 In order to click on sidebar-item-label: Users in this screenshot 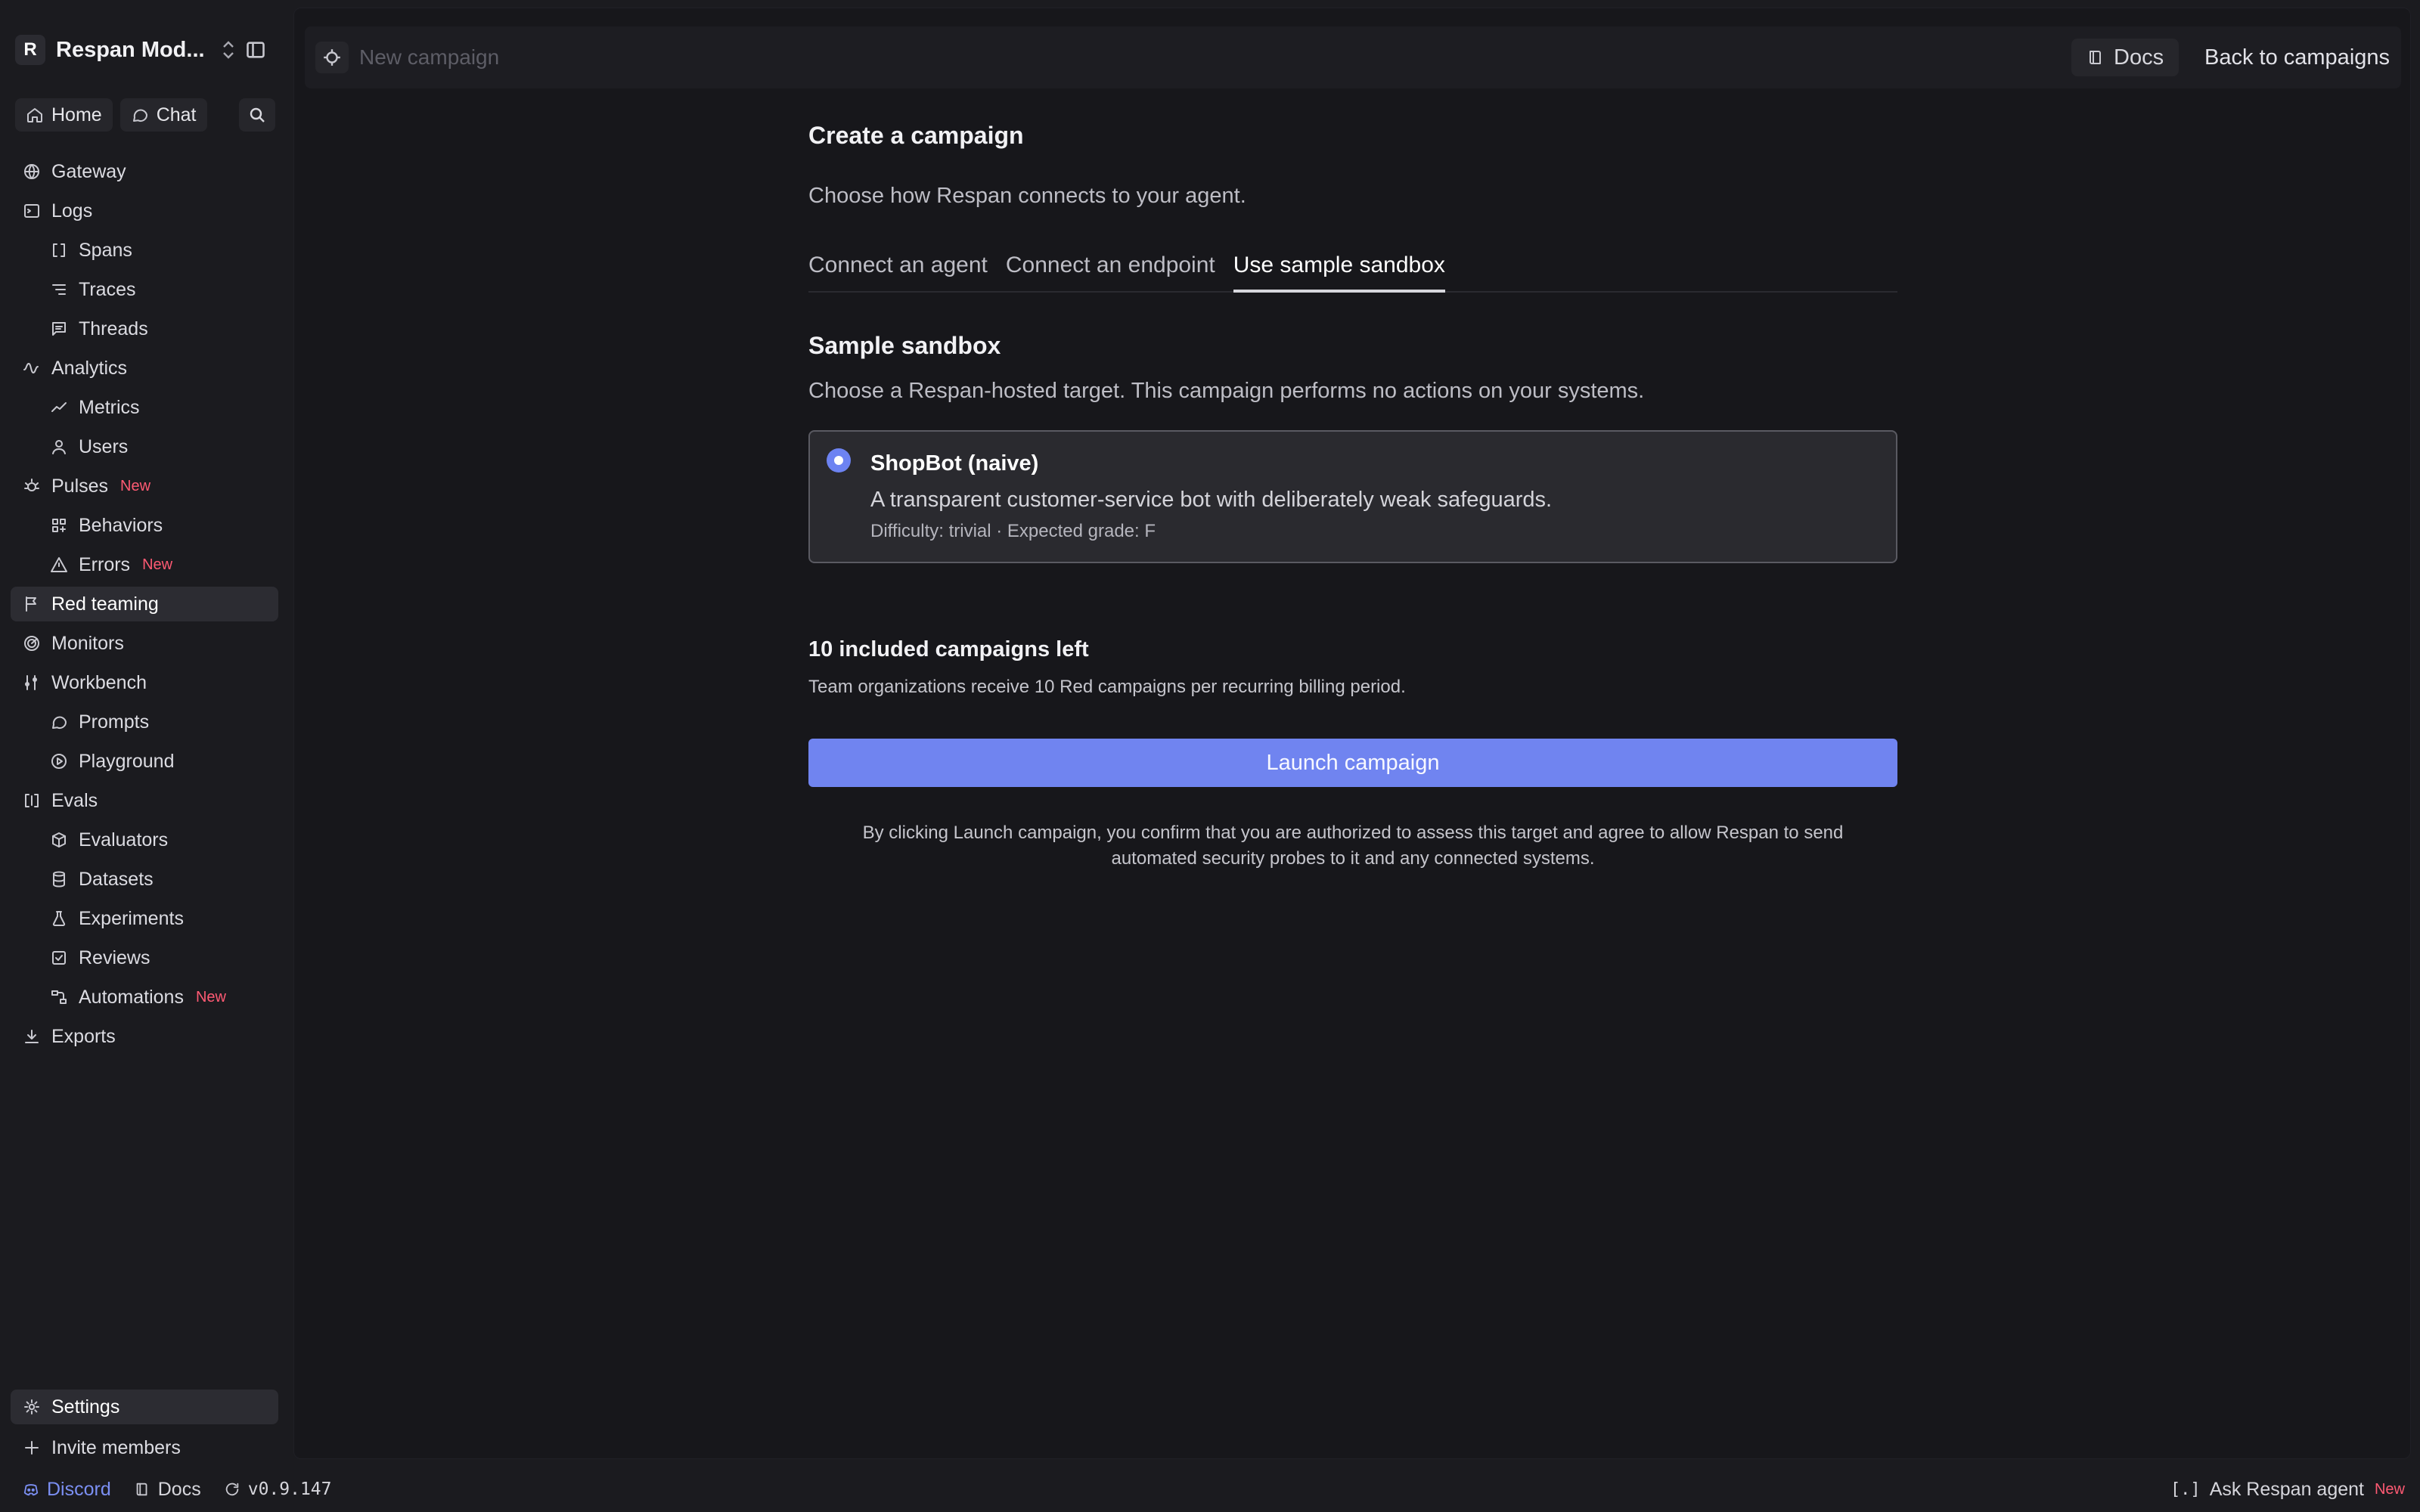, I will do `click(104, 446)`.